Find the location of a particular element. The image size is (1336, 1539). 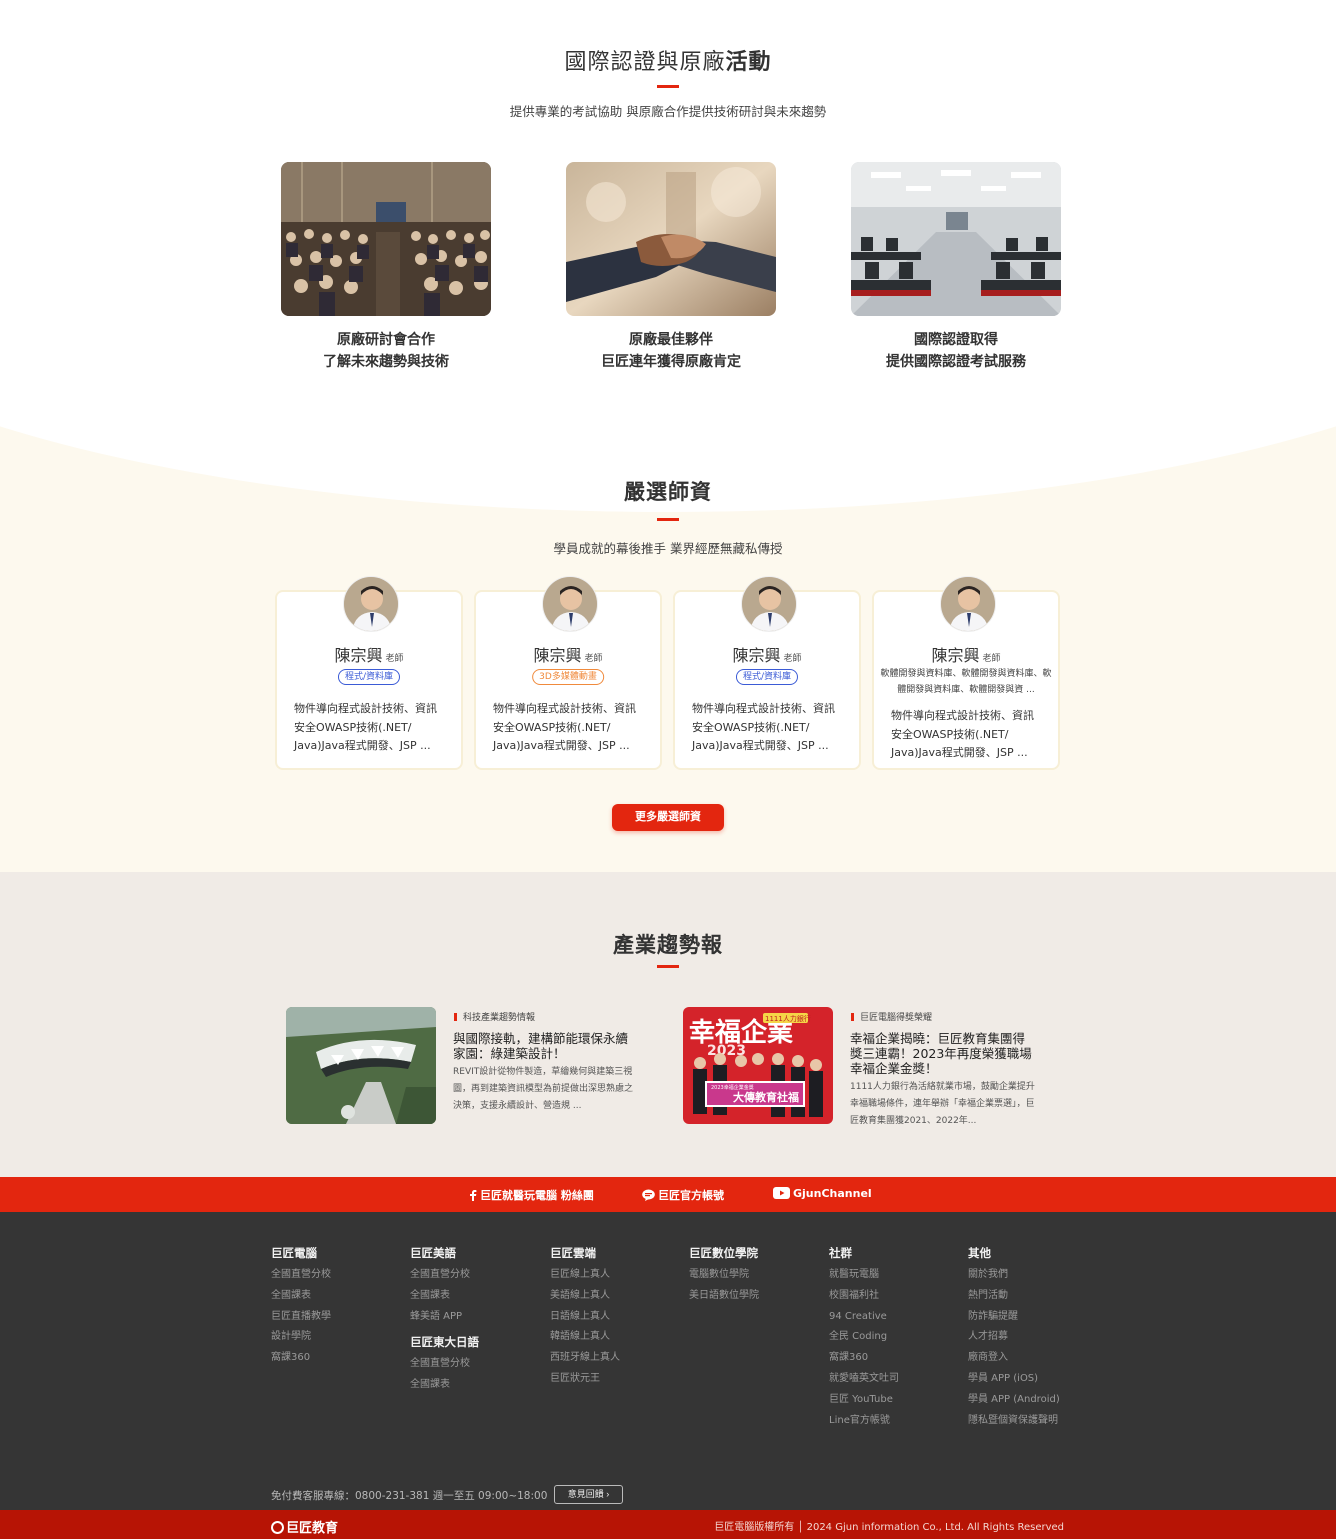

trends-title: 產業趨勢報 is located at coordinates (668, 945).